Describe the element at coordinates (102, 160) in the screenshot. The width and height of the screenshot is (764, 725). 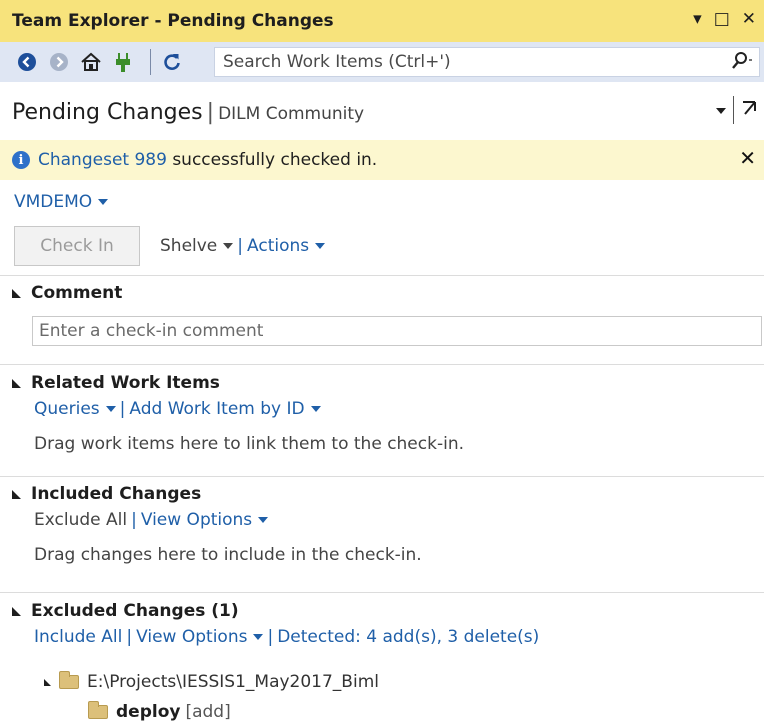
I see `changeset-link: Changeset 989` at that location.